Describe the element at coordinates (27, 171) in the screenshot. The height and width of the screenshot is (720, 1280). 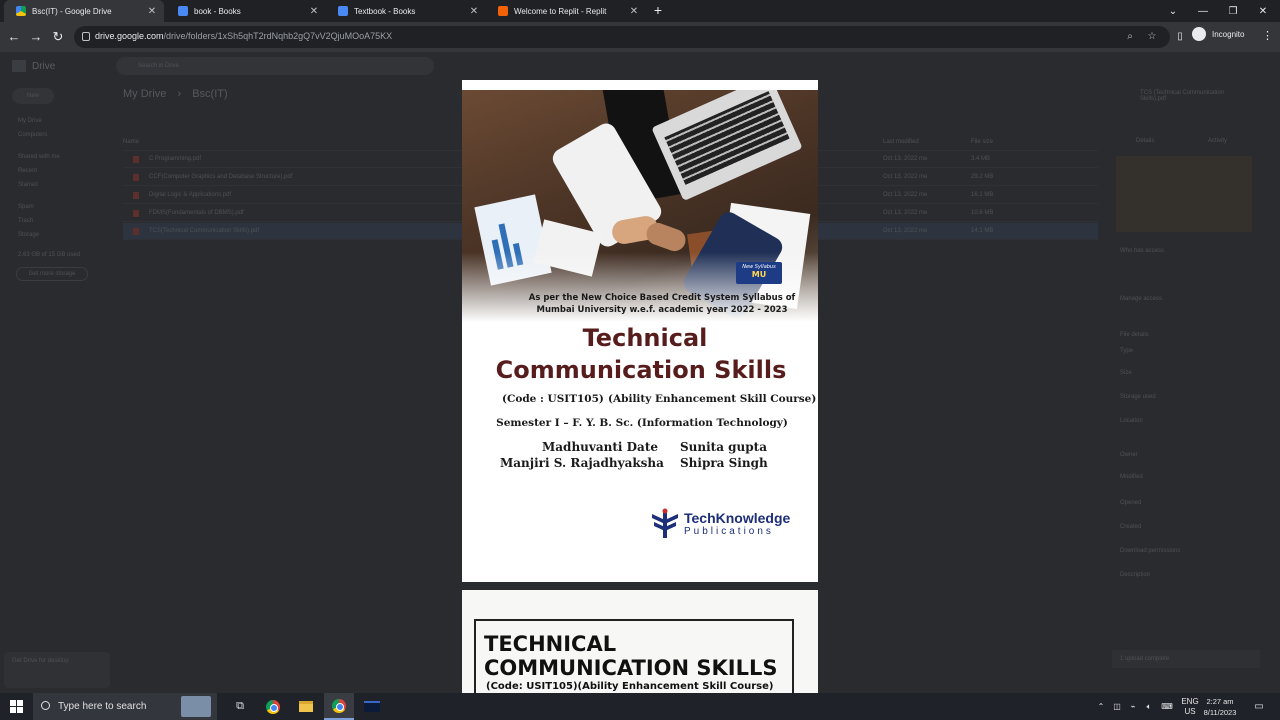
I see `sidebar-item-recent: Recent` at that location.